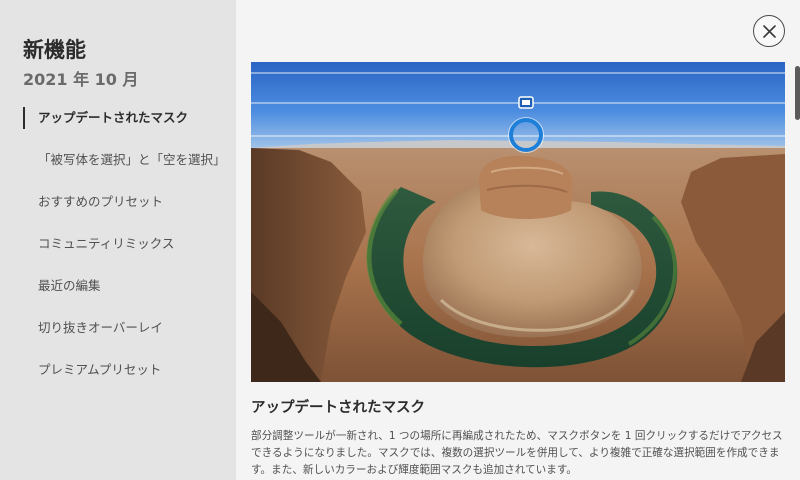 This screenshot has width=800, height=480. I want to click on nav-item-community-remix: コミュニティリミックス, so click(128, 244).